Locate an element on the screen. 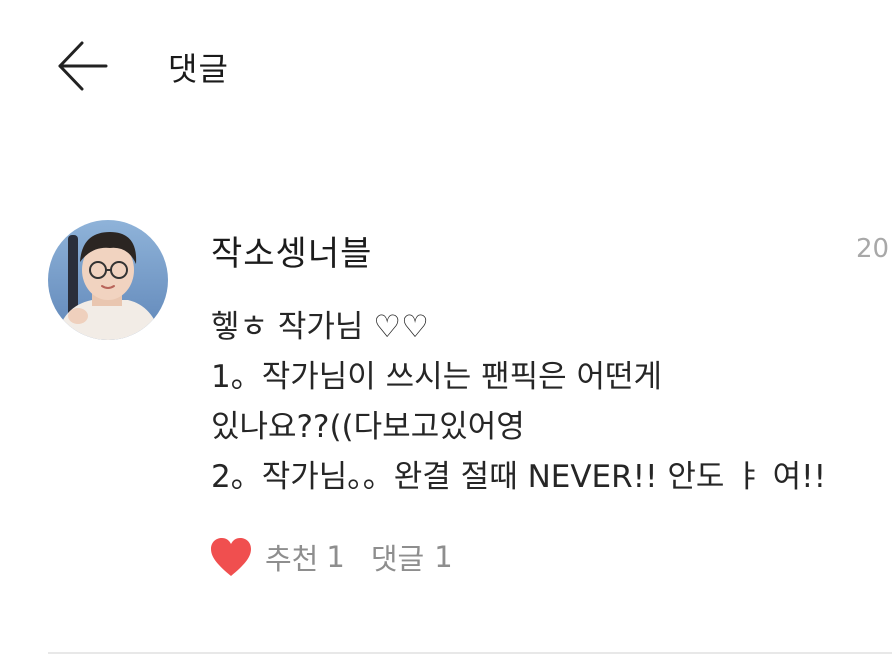  comment-username: 작소셍너블 is located at coordinates (291, 250).